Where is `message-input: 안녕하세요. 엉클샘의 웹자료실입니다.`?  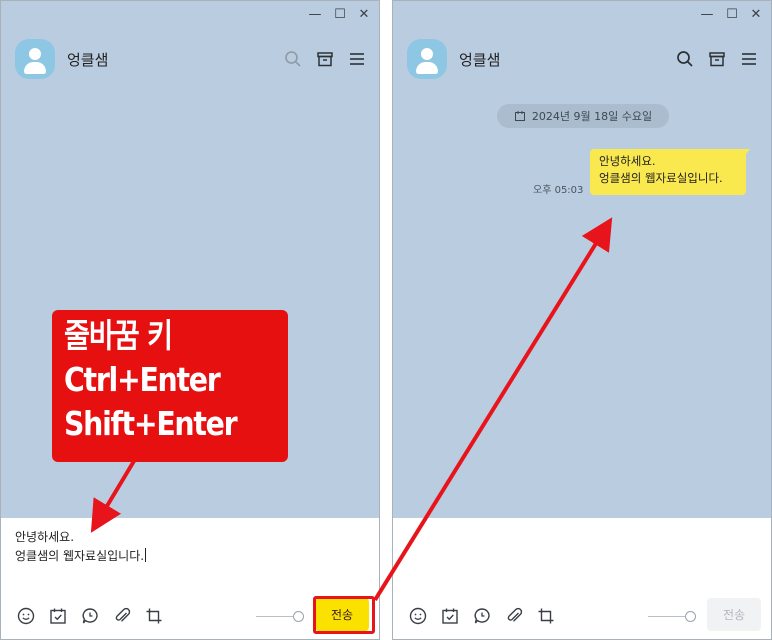
message-input: 안녕하세요. 엉클샘의 웹자료실입니다. is located at coordinates (81, 547).